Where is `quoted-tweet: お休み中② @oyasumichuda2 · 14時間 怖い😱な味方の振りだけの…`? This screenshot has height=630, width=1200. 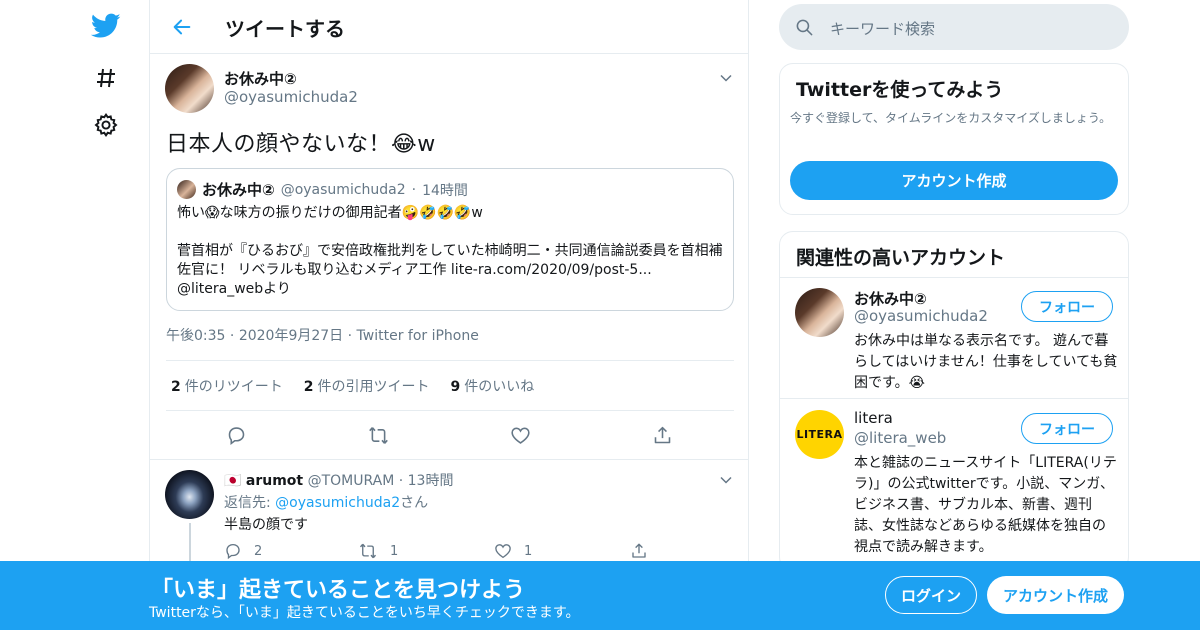
quoted-tweet: お休み中② @oyasumichuda2 · 14時間 怖い😱な味方の振りだけの… is located at coordinates (450, 239).